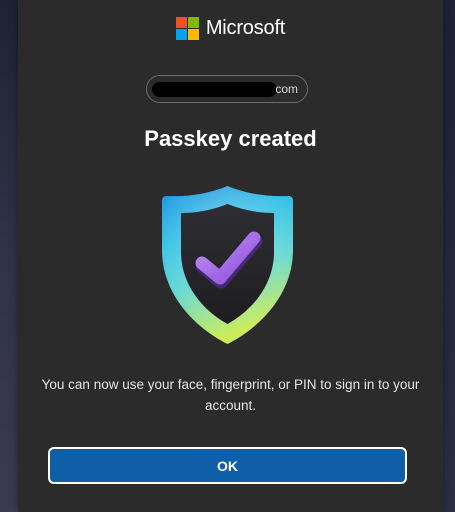 The width and height of the screenshot is (455, 512). What do you see at coordinates (187, 28) in the screenshot?
I see `microsoft-logo-icon` at bounding box center [187, 28].